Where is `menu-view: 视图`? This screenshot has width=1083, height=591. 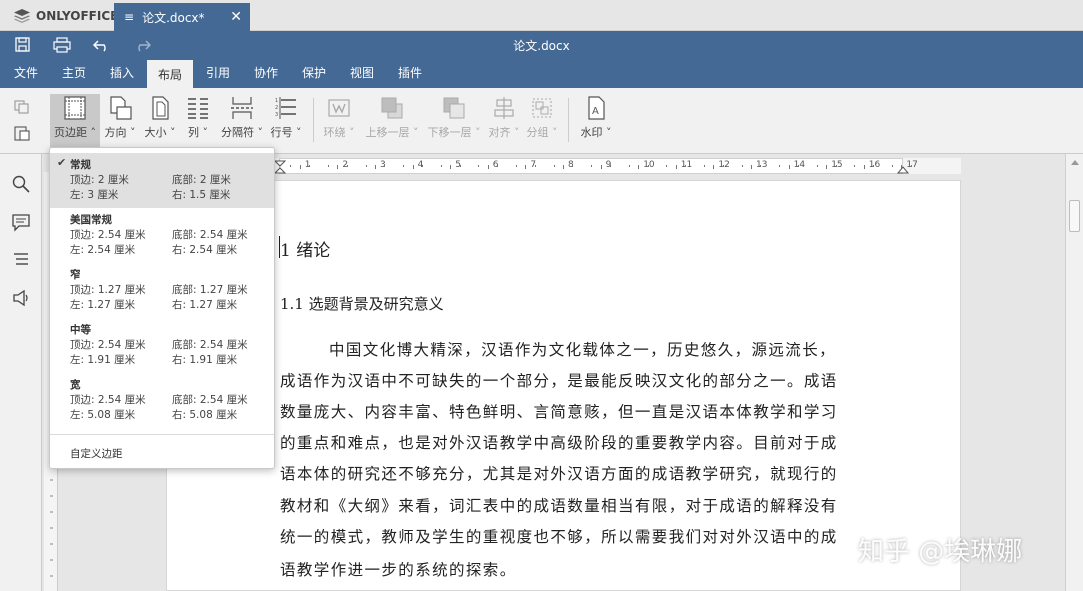 menu-view: 视图 is located at coordinates (362, 74).